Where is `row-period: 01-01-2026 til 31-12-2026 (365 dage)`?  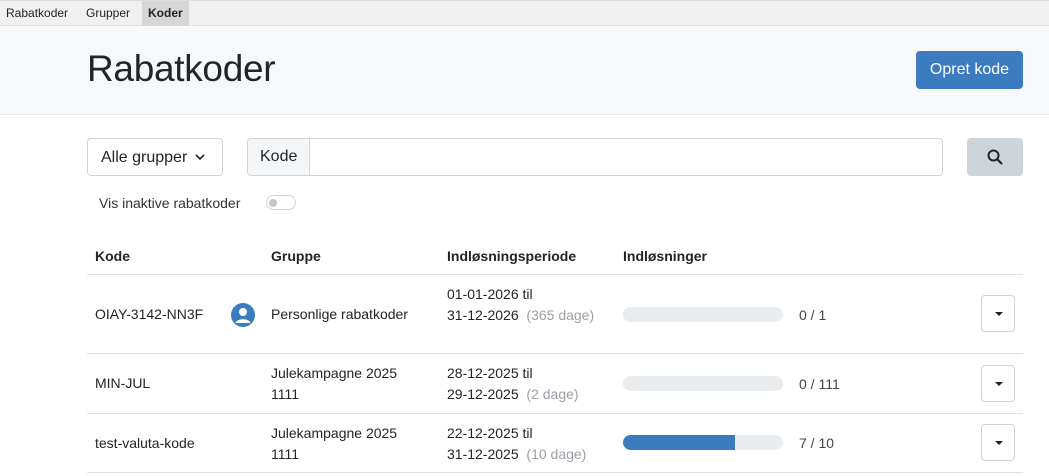
row-period: 01-01-2026 til 31-12-2026 (365 dage) is located at coordinates (527, 305).